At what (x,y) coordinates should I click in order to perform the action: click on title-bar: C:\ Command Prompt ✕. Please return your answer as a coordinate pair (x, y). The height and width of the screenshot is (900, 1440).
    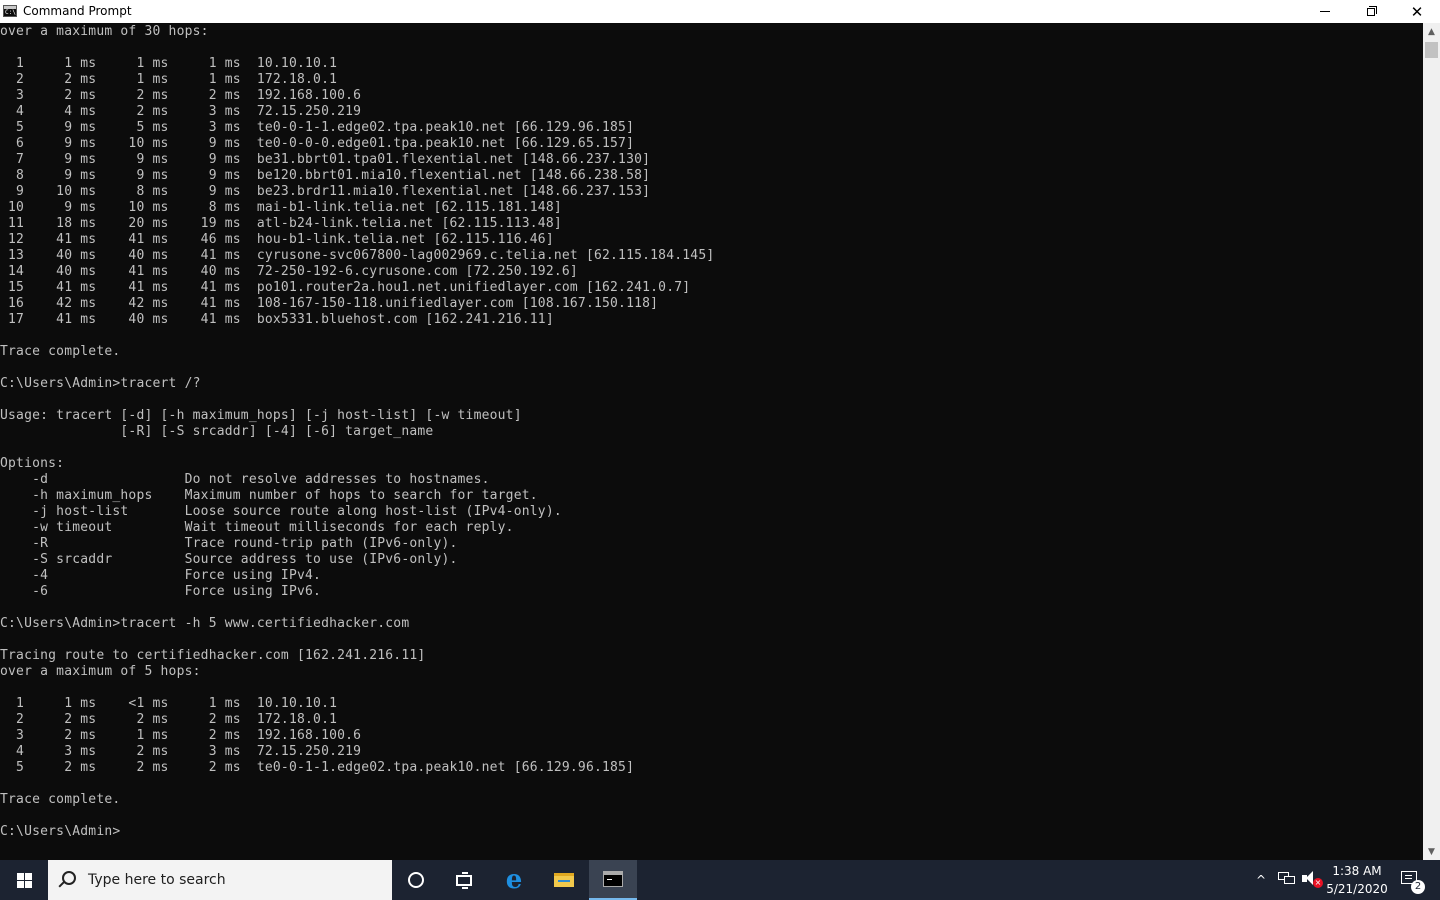
    Looking at the image, I should click on (720, 11).